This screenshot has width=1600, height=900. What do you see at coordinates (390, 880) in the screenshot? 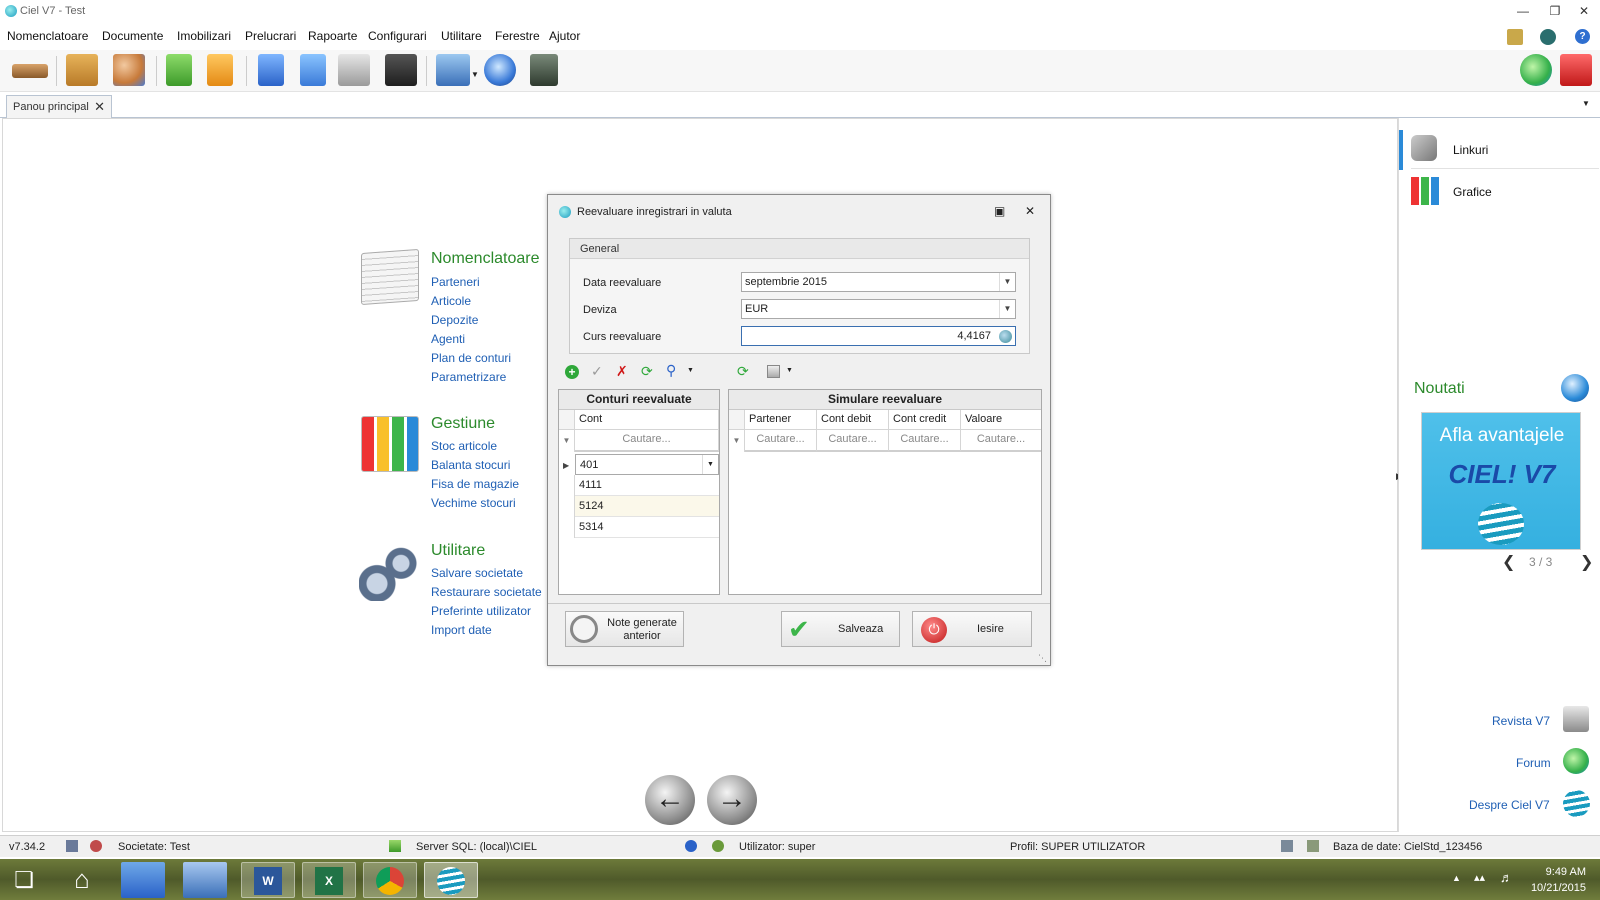
I see `chrome-icon` at bounding box center [390, 880].